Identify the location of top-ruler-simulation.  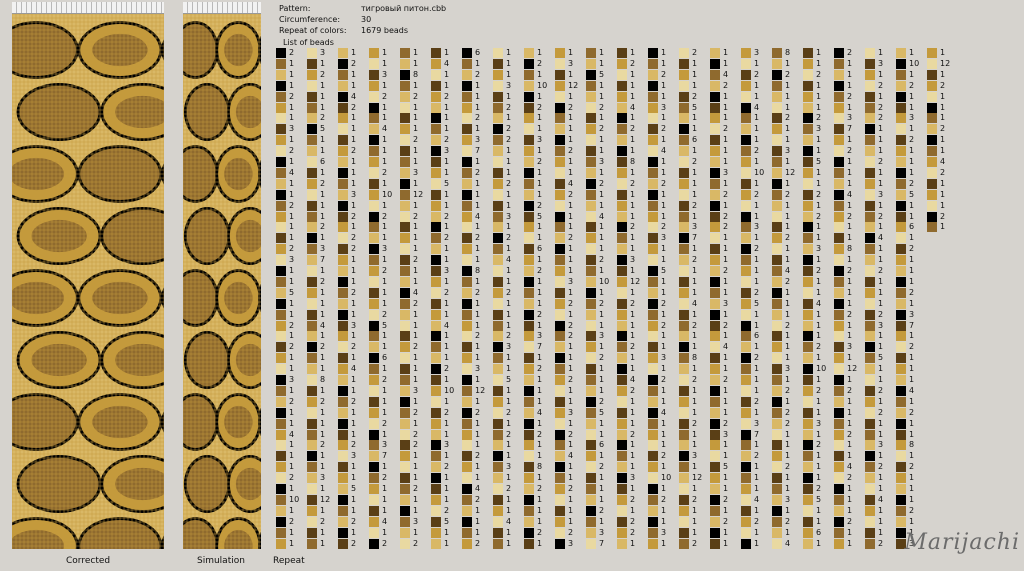
(222, 8).